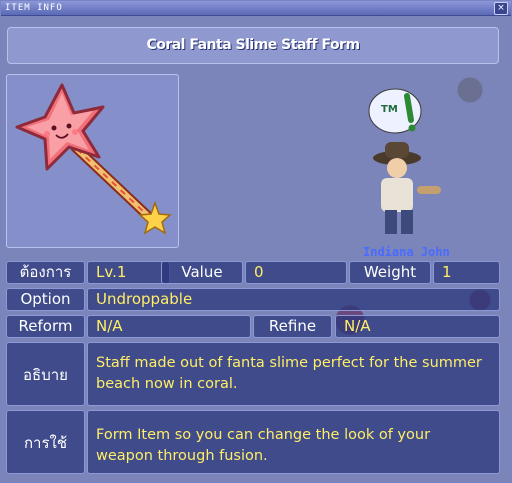  Describe the element at coordinates (202, 272) in the screenshot. I see `value-label: Value` at that location.